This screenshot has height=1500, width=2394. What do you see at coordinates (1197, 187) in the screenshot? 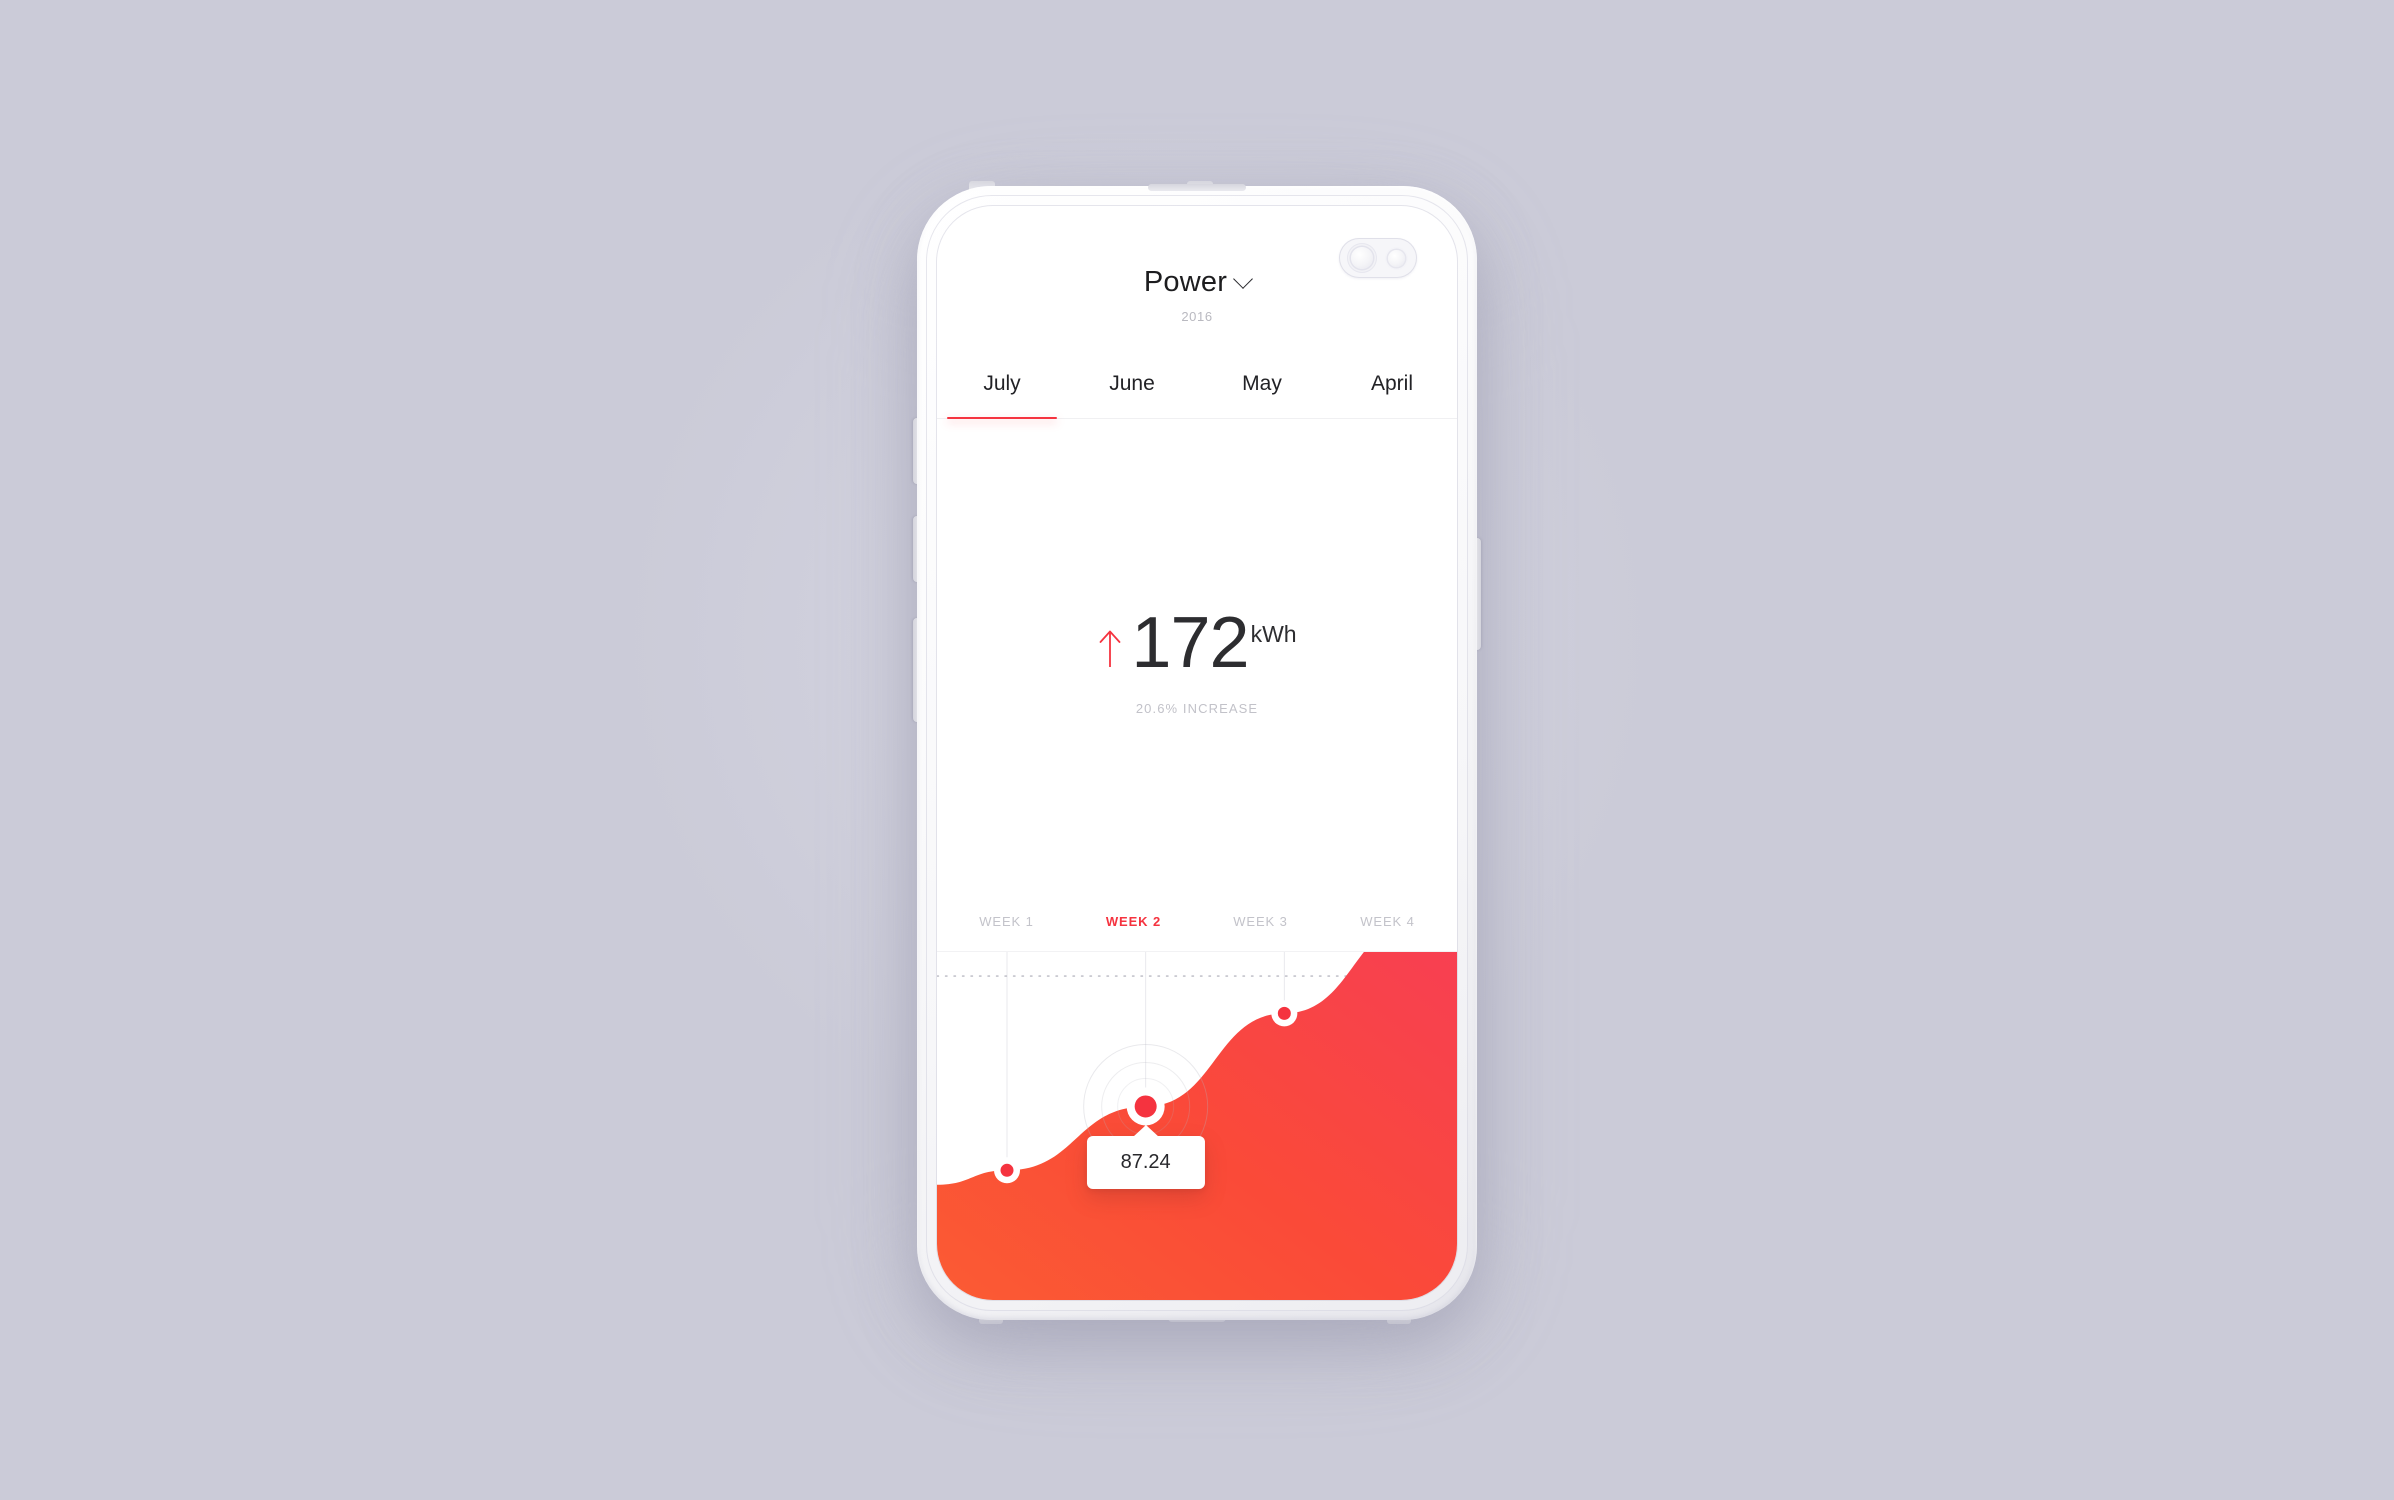
I see `earpiece-speaker` at bounding box center [1197, 187].